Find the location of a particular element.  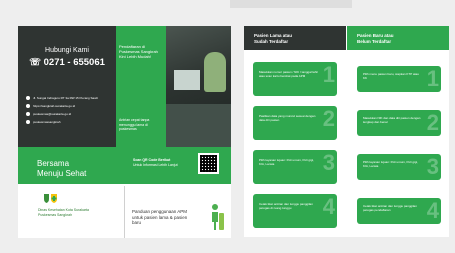

staff-figure-image is located at coordinates (215, 72).